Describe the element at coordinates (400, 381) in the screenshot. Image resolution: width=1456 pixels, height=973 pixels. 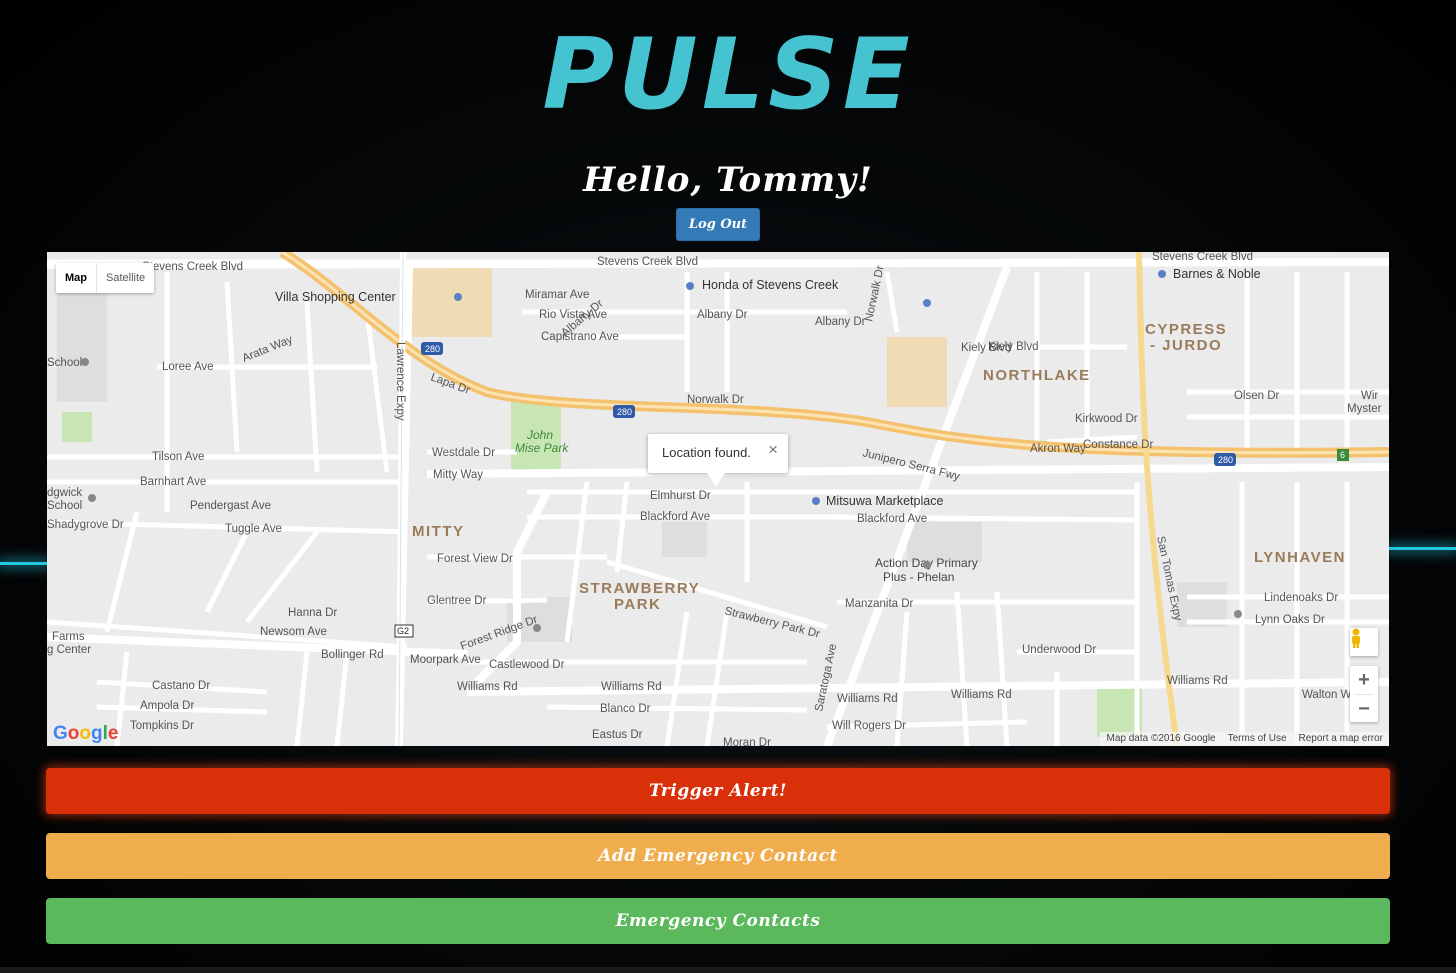
I see `label-lawrence-expy: Lawrence Expy` at that location.